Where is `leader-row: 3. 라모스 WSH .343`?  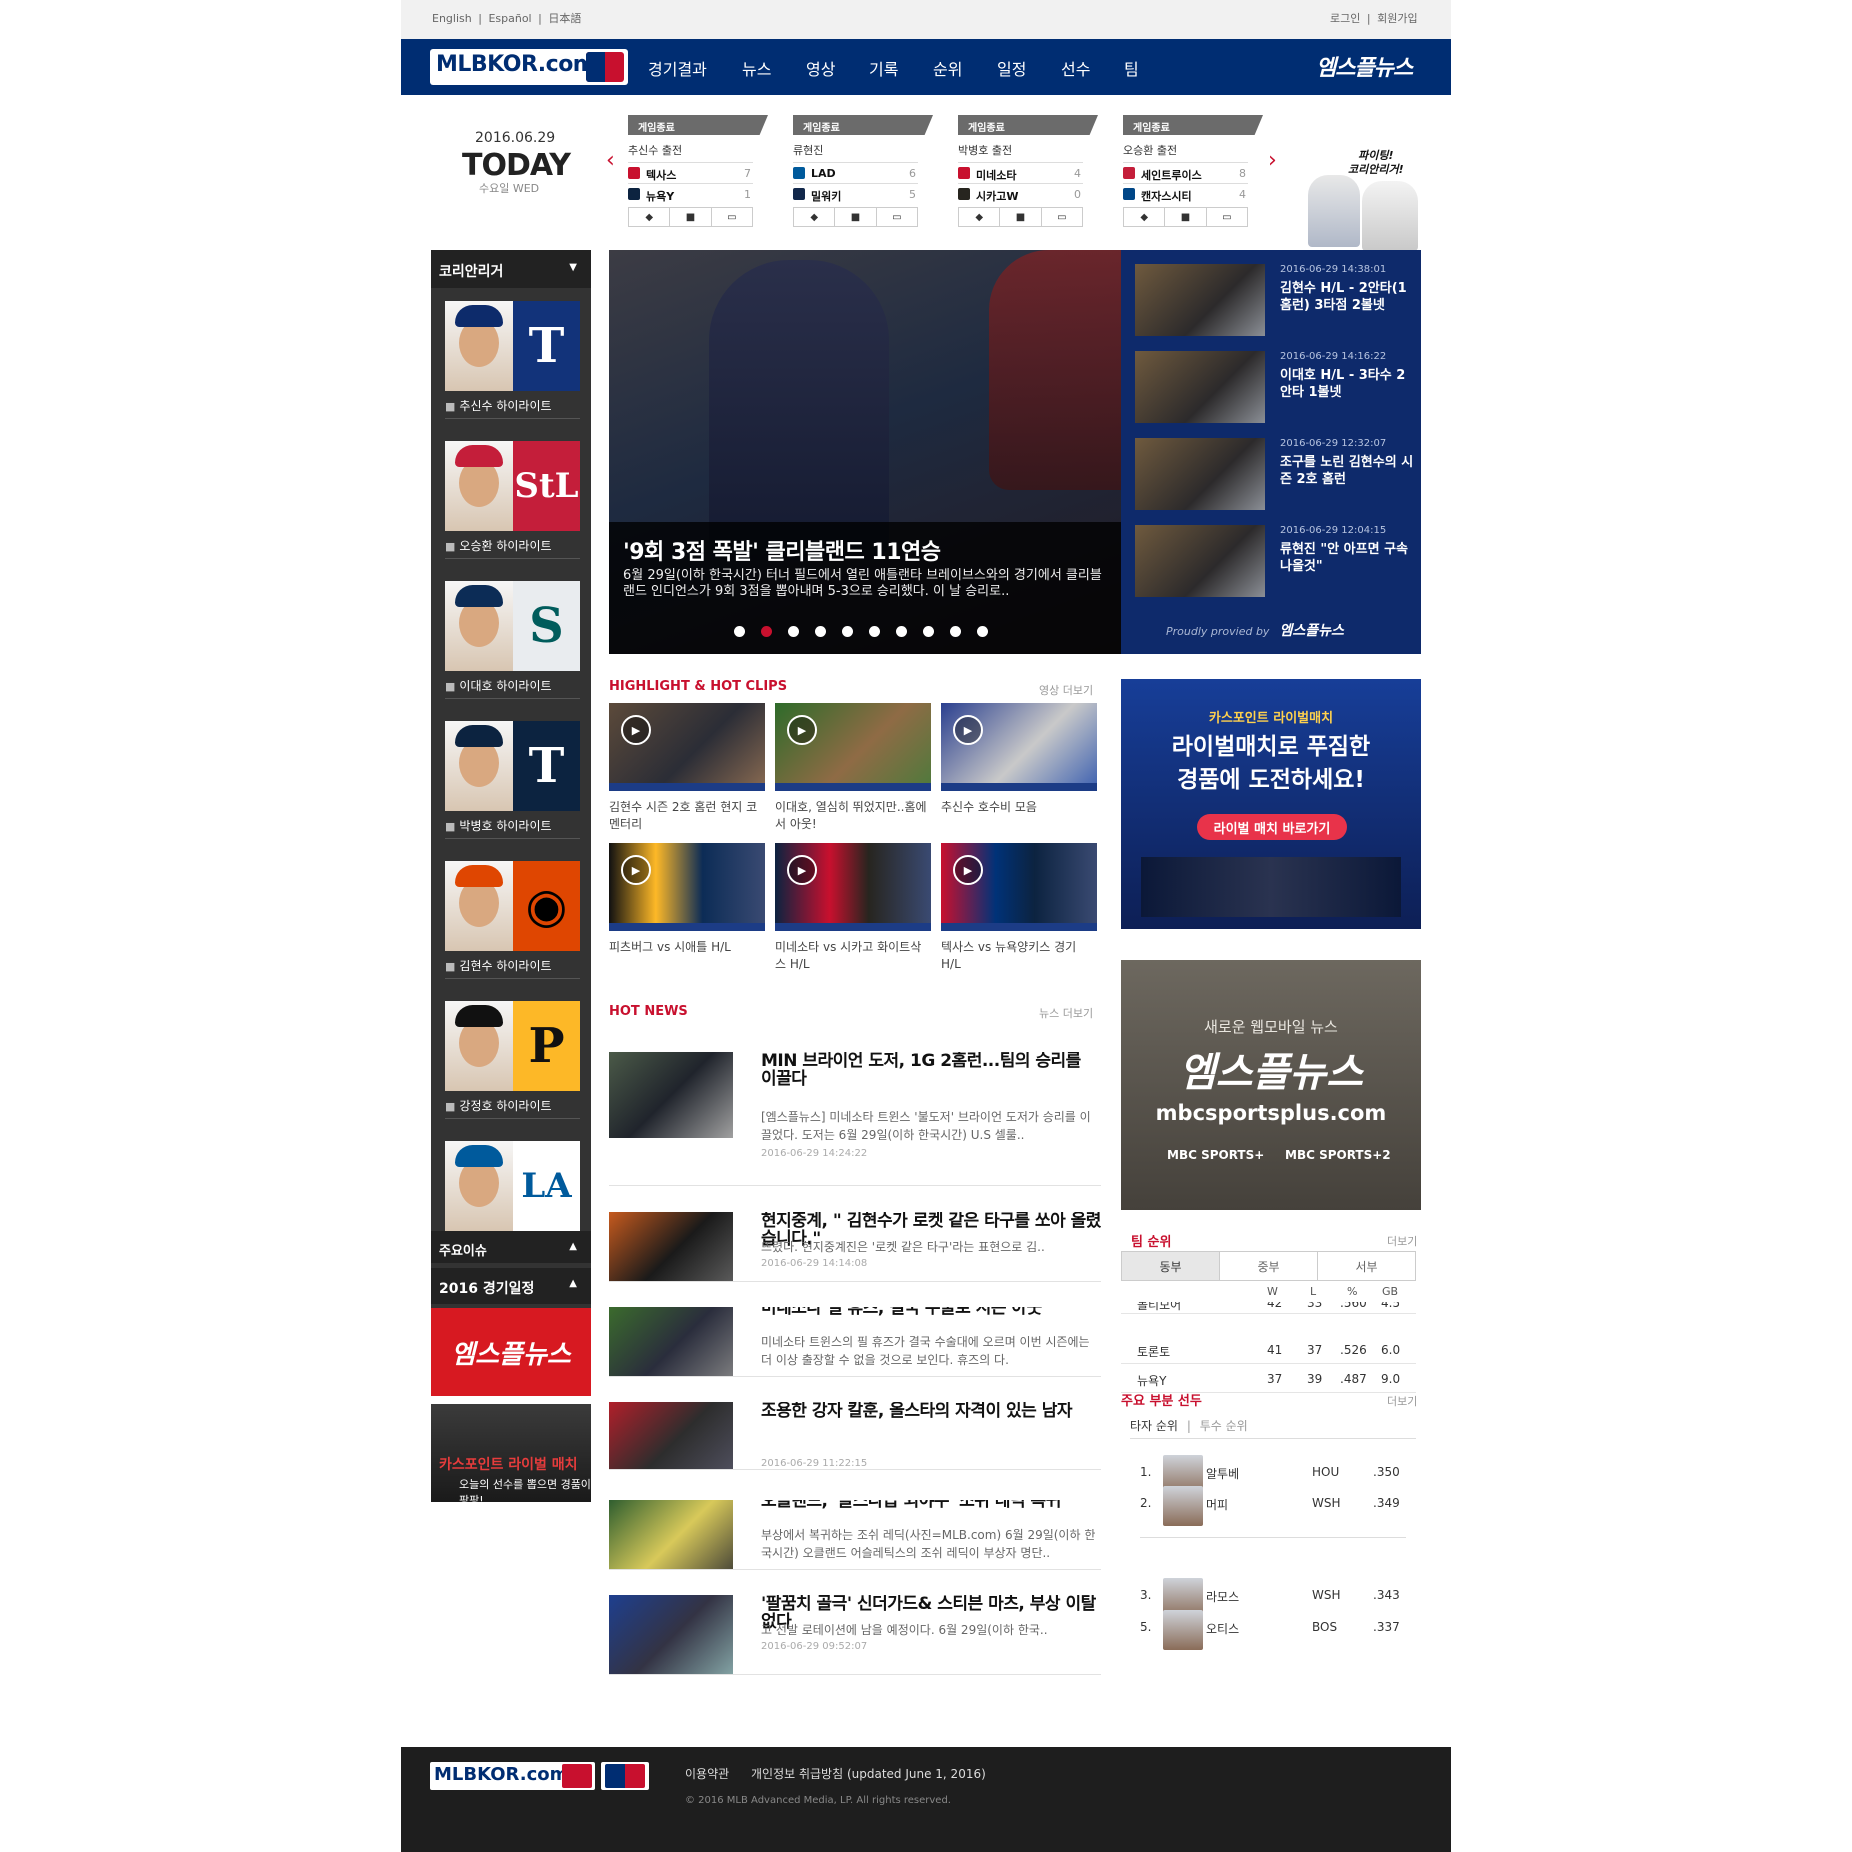 leader-row: 3. 라모스 WSH .343 is located at coordinates (1270, 1598).